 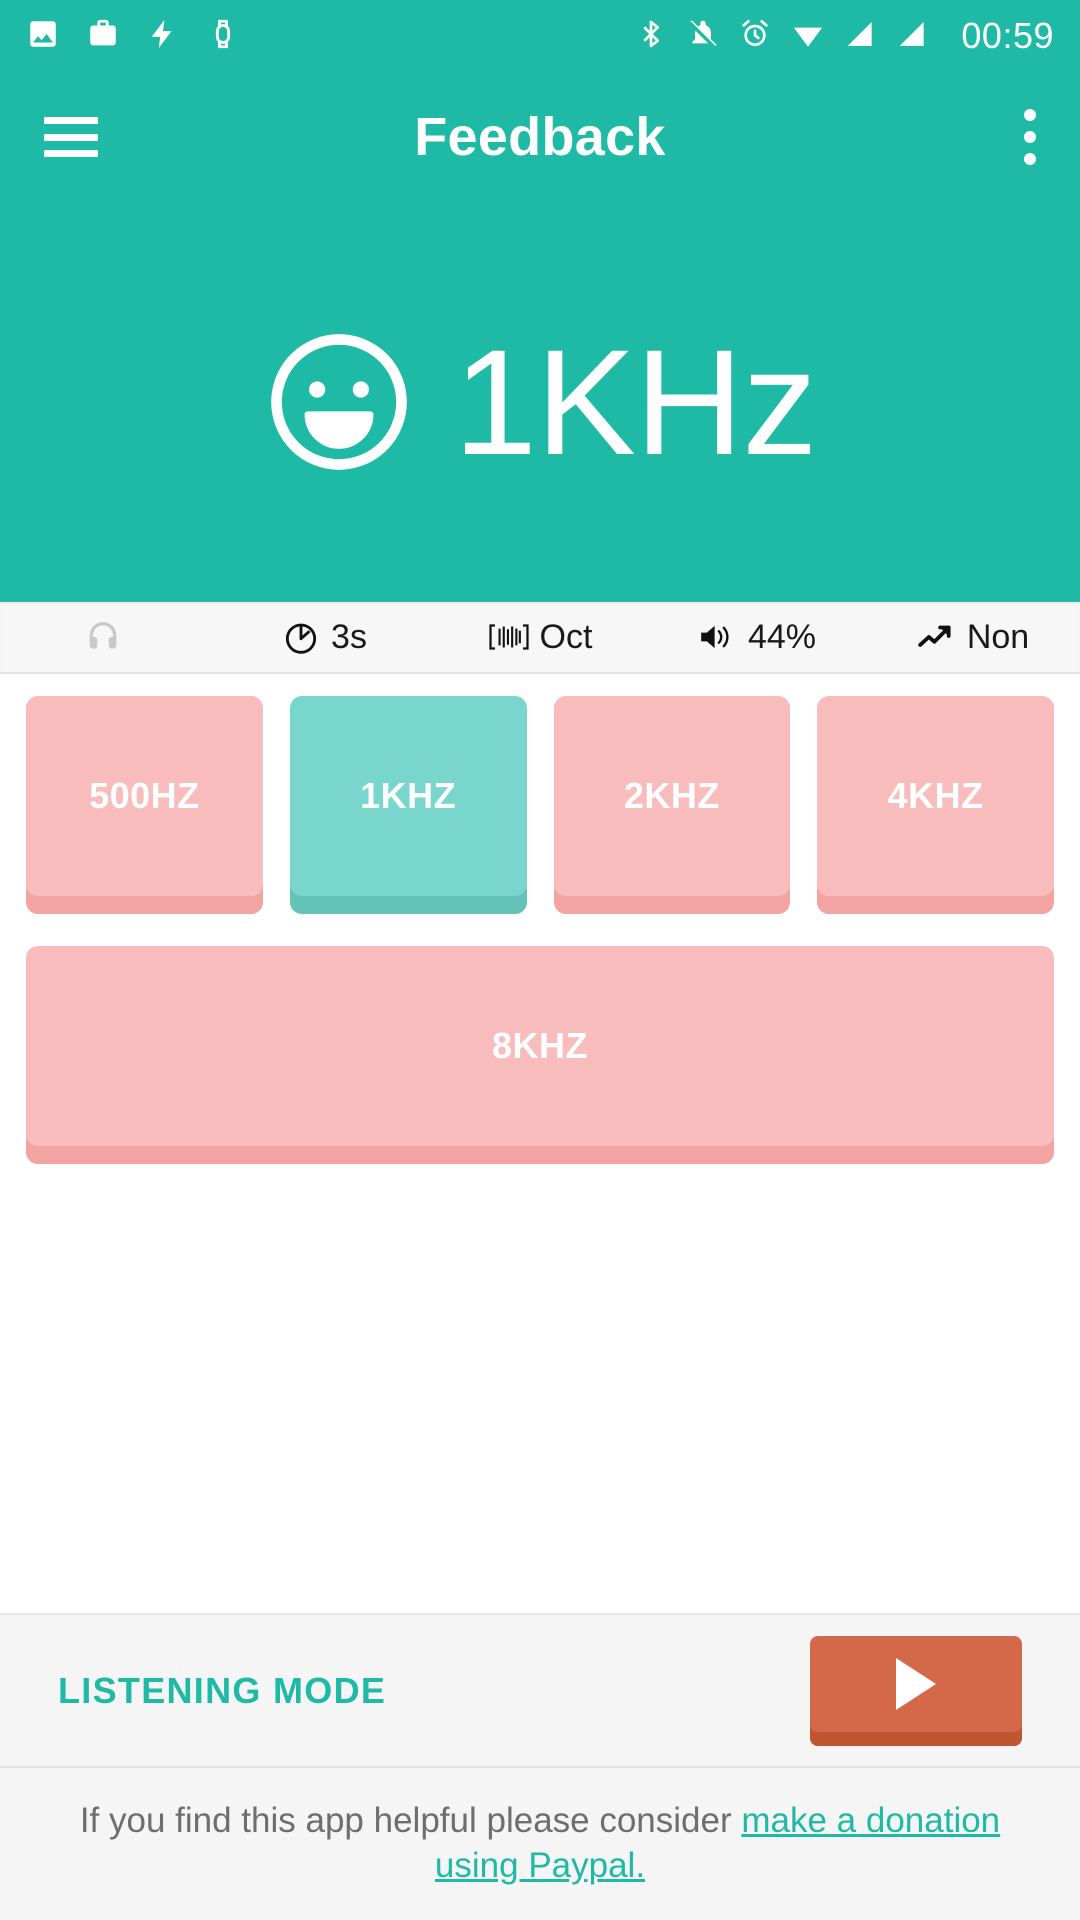 What do you see at coordinates (566, 636) in the screenshot?
I see `info-item-band-label: Oct` at bounding box center [566, 636].